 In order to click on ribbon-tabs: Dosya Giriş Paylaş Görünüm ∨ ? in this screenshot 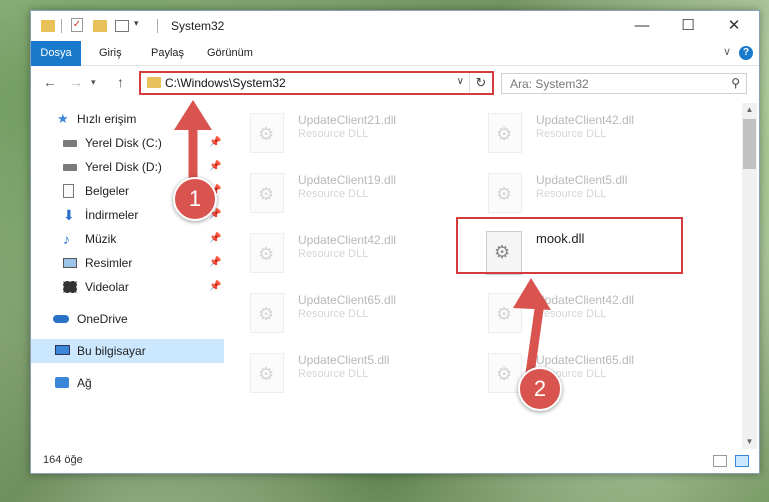, I will do `click(395, 67)`.